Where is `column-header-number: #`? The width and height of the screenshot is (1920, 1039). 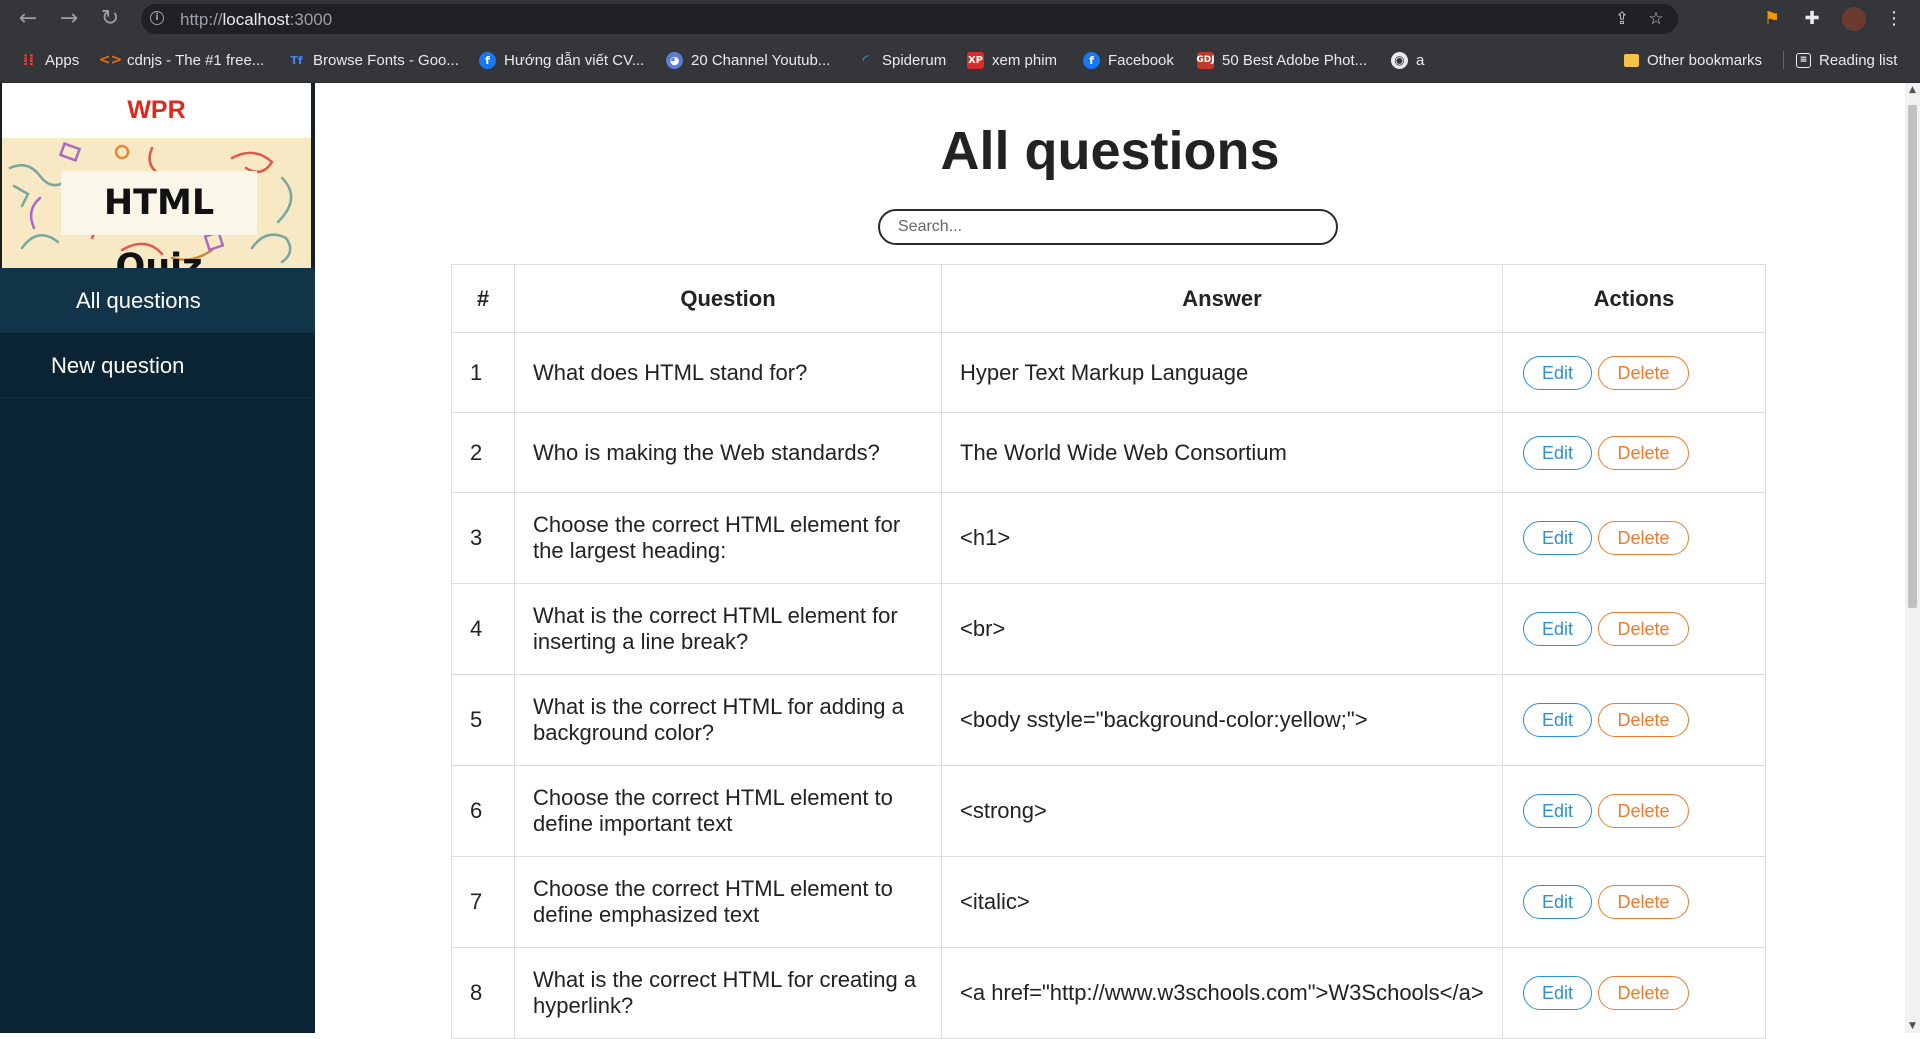
column-header-number: # is located at coordinates (483, 298).